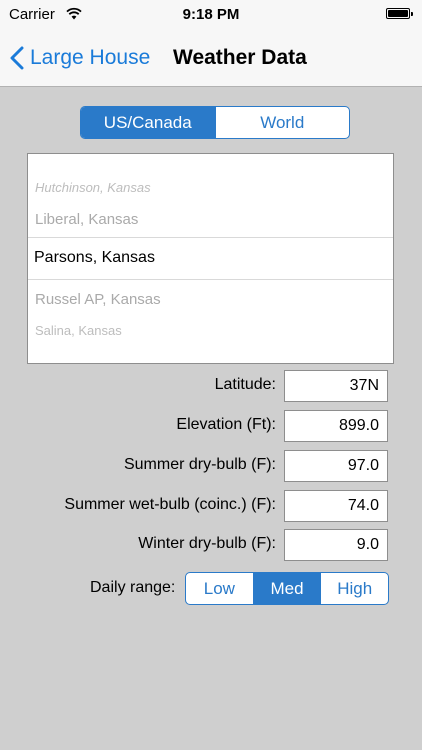 The image size is (422, 750). I want to click on daily-range-segmented-control: Low Med High, so click(287, 588).